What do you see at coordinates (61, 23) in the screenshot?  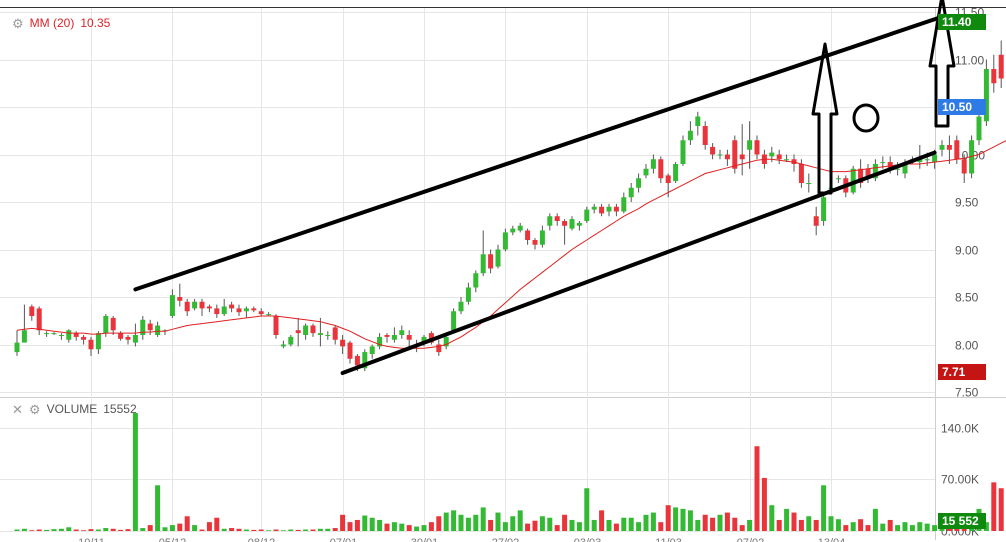 I see `price-legend: ⚙ MM (20) 10.35` at bounding box center [61, 23].